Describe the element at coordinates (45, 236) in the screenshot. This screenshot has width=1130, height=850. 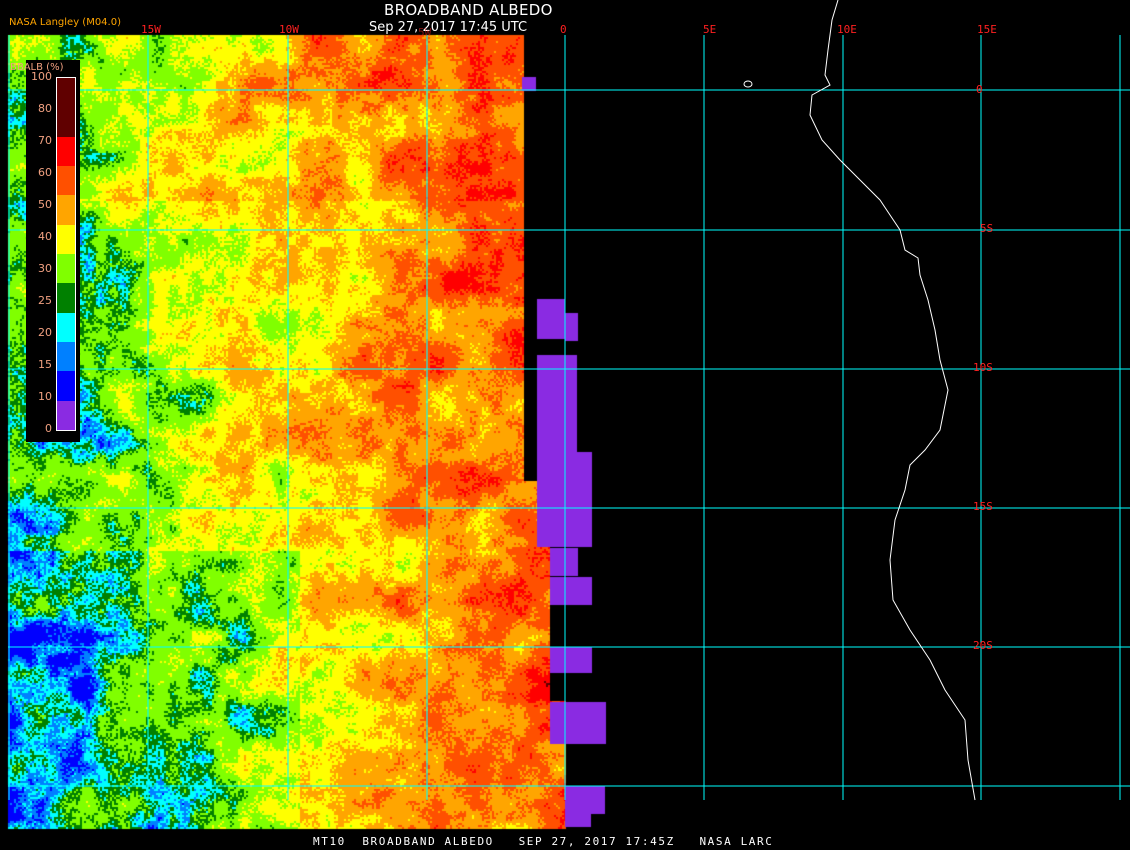
I see `legend-tick-label: 40` at that location.